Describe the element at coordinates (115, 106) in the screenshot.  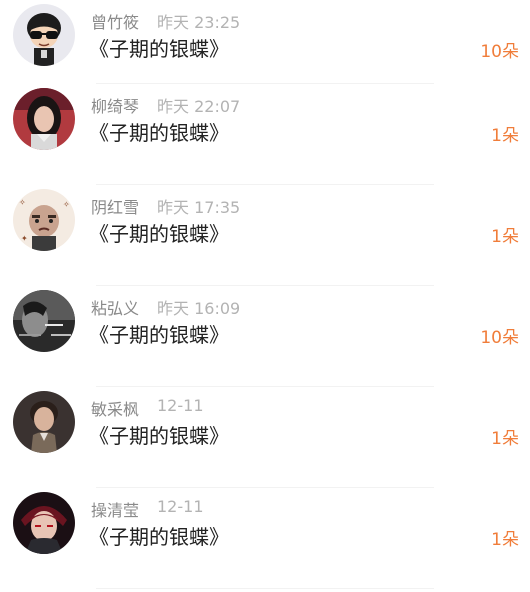
I see `sender-name: 柳绮琴` at that location.